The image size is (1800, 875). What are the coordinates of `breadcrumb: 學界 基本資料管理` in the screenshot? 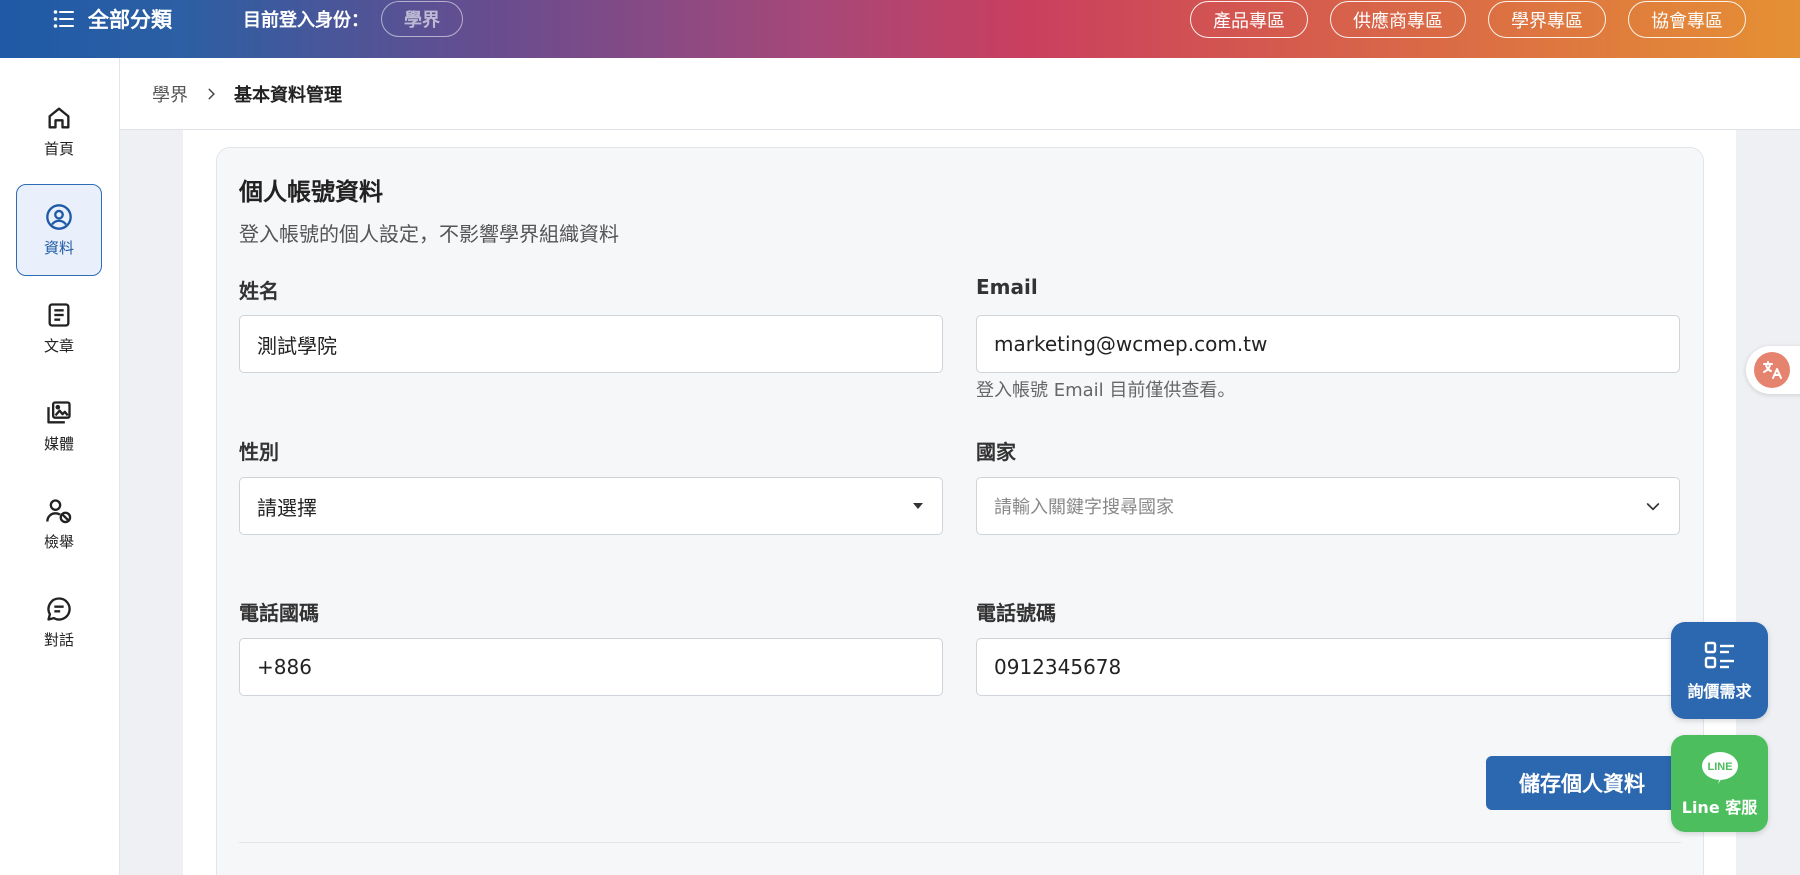 It's located at (960, 94).